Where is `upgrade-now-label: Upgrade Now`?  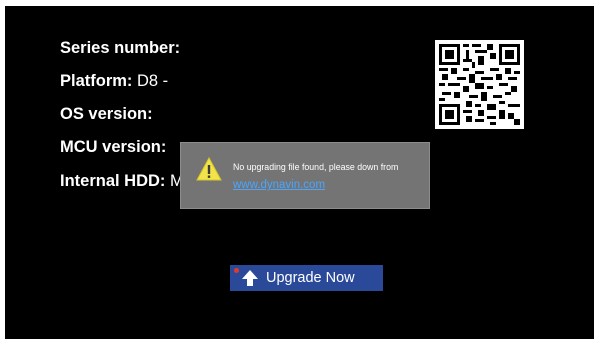
upgrade-now-label: Upgrade Now is located at coordinates (310, 278).